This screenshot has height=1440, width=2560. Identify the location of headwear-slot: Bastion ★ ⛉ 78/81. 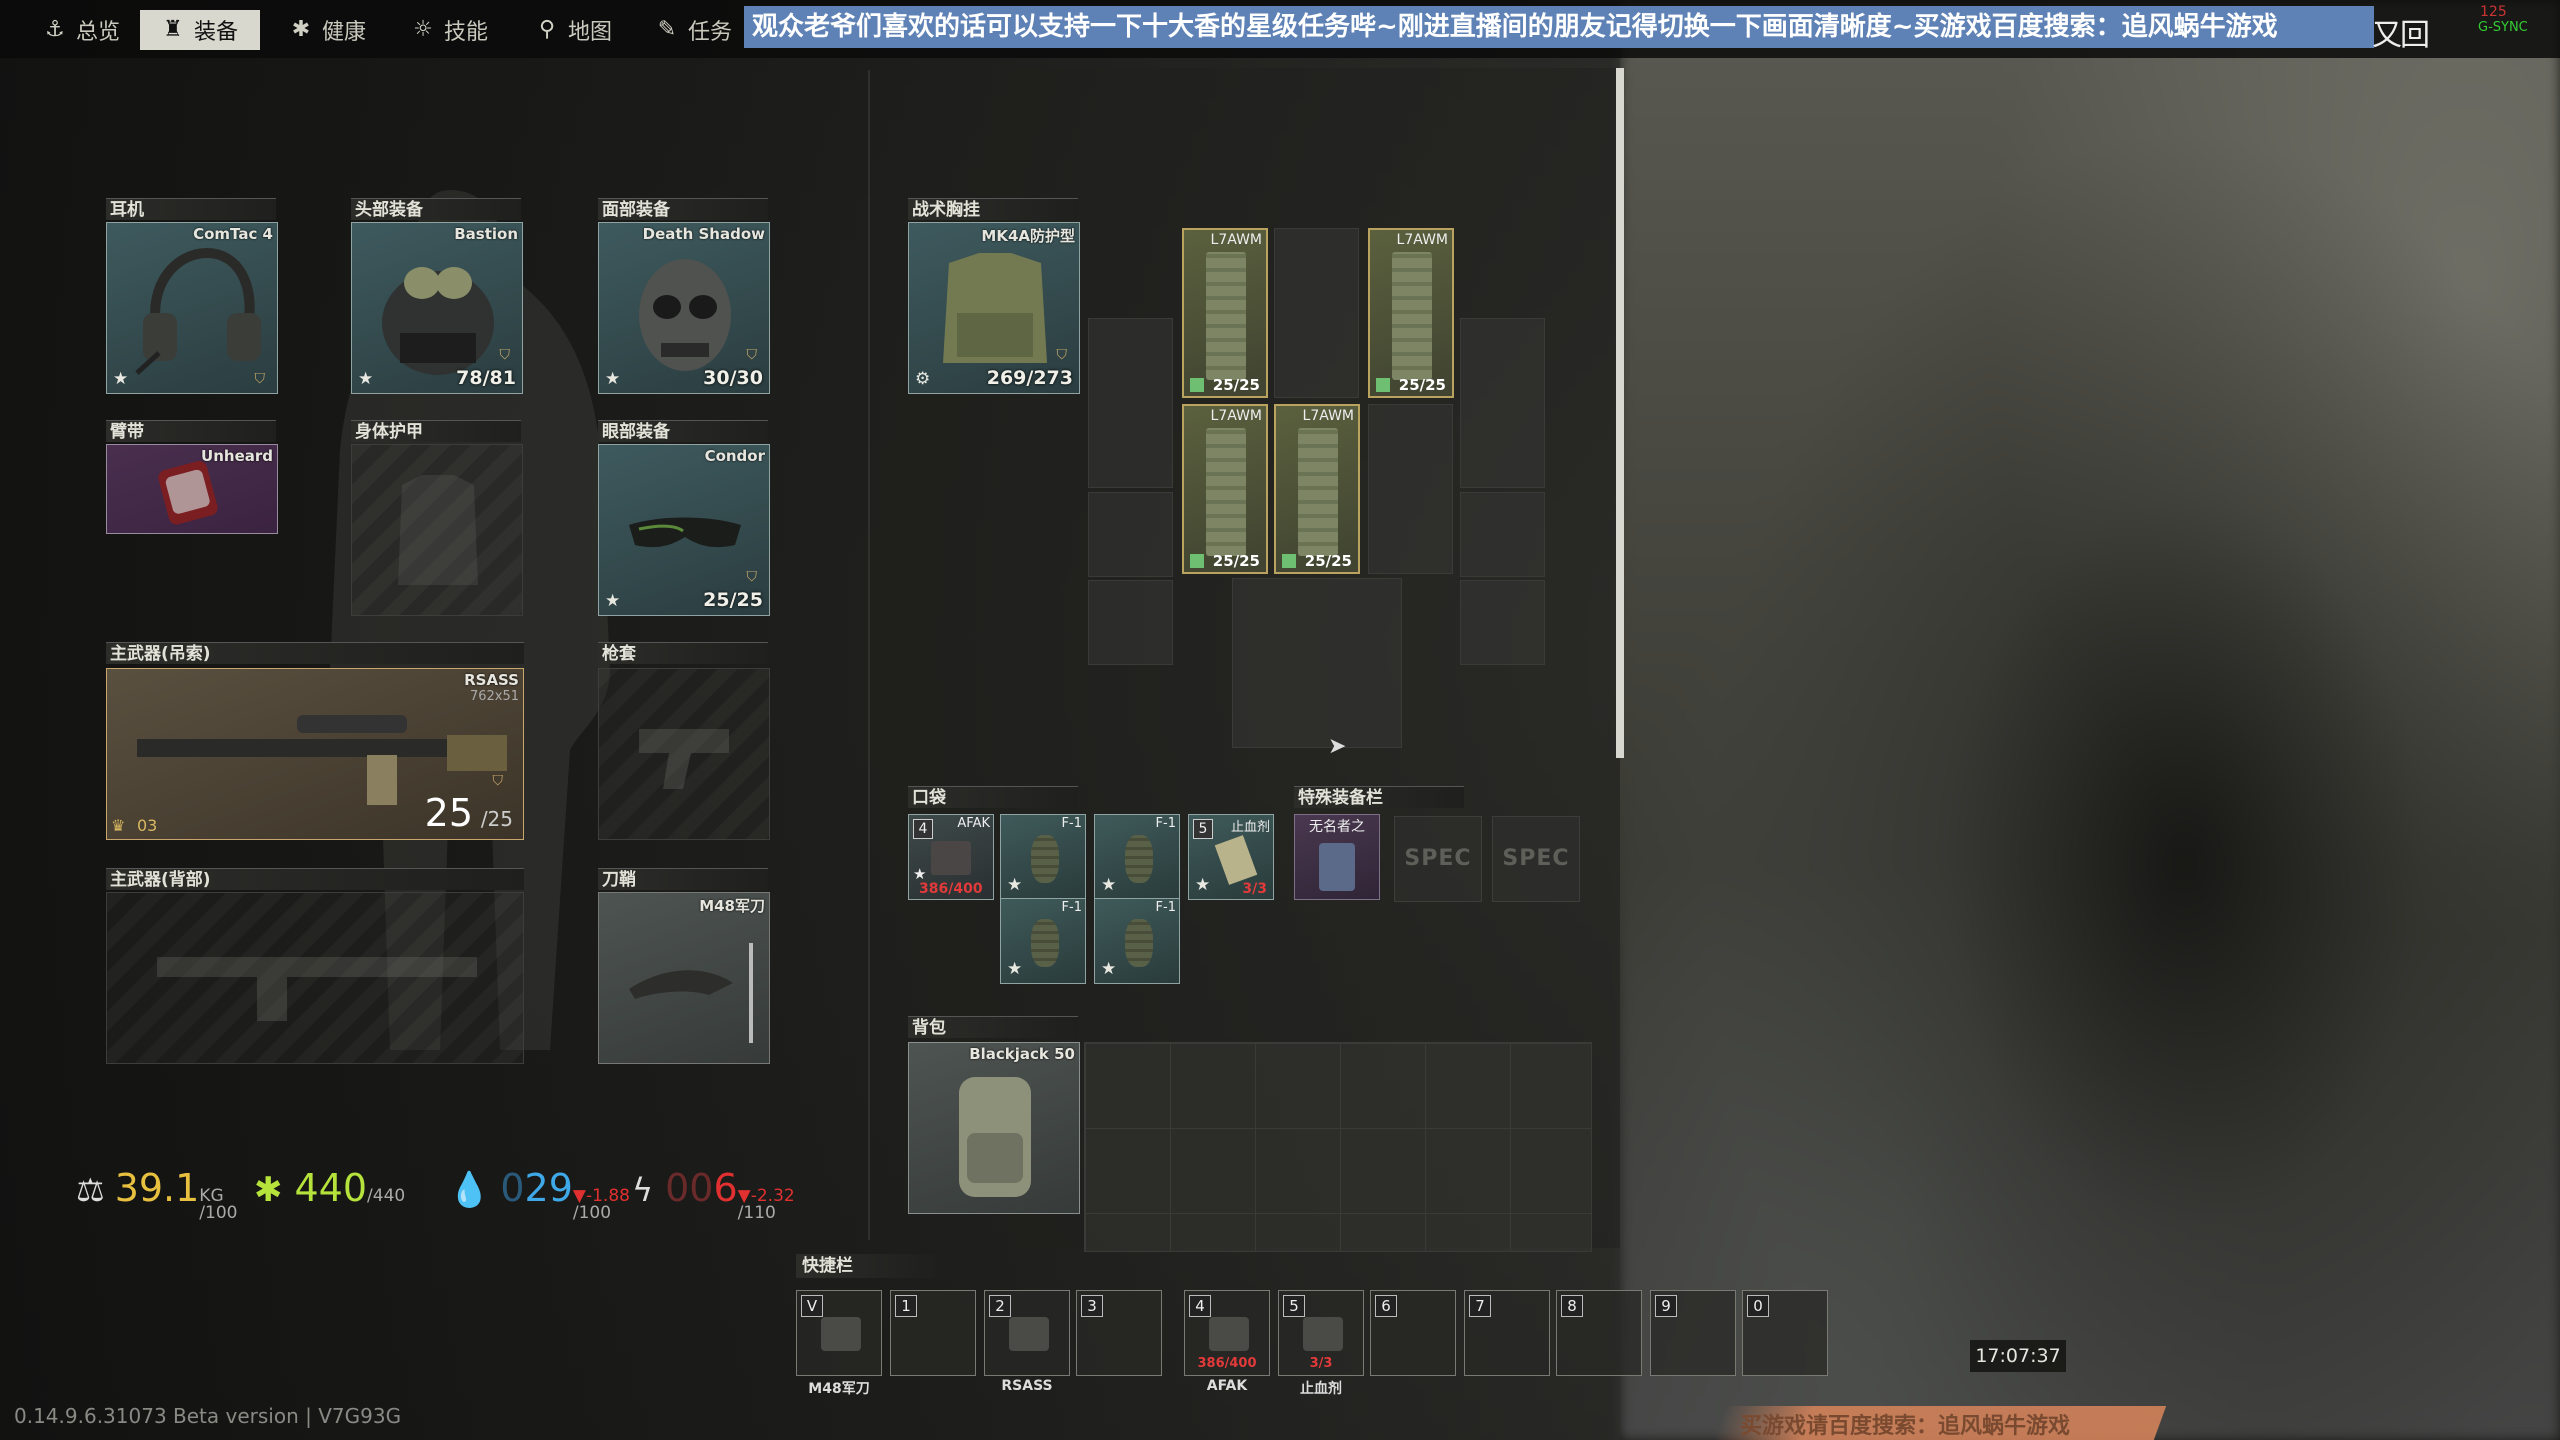
(437, 308).